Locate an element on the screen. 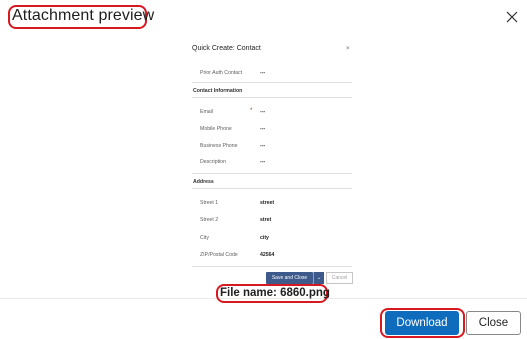 Image resolution: width=527 pixels, height=339 pixels. field-street-1: Street 1 street is located at coordinates (275, 205).